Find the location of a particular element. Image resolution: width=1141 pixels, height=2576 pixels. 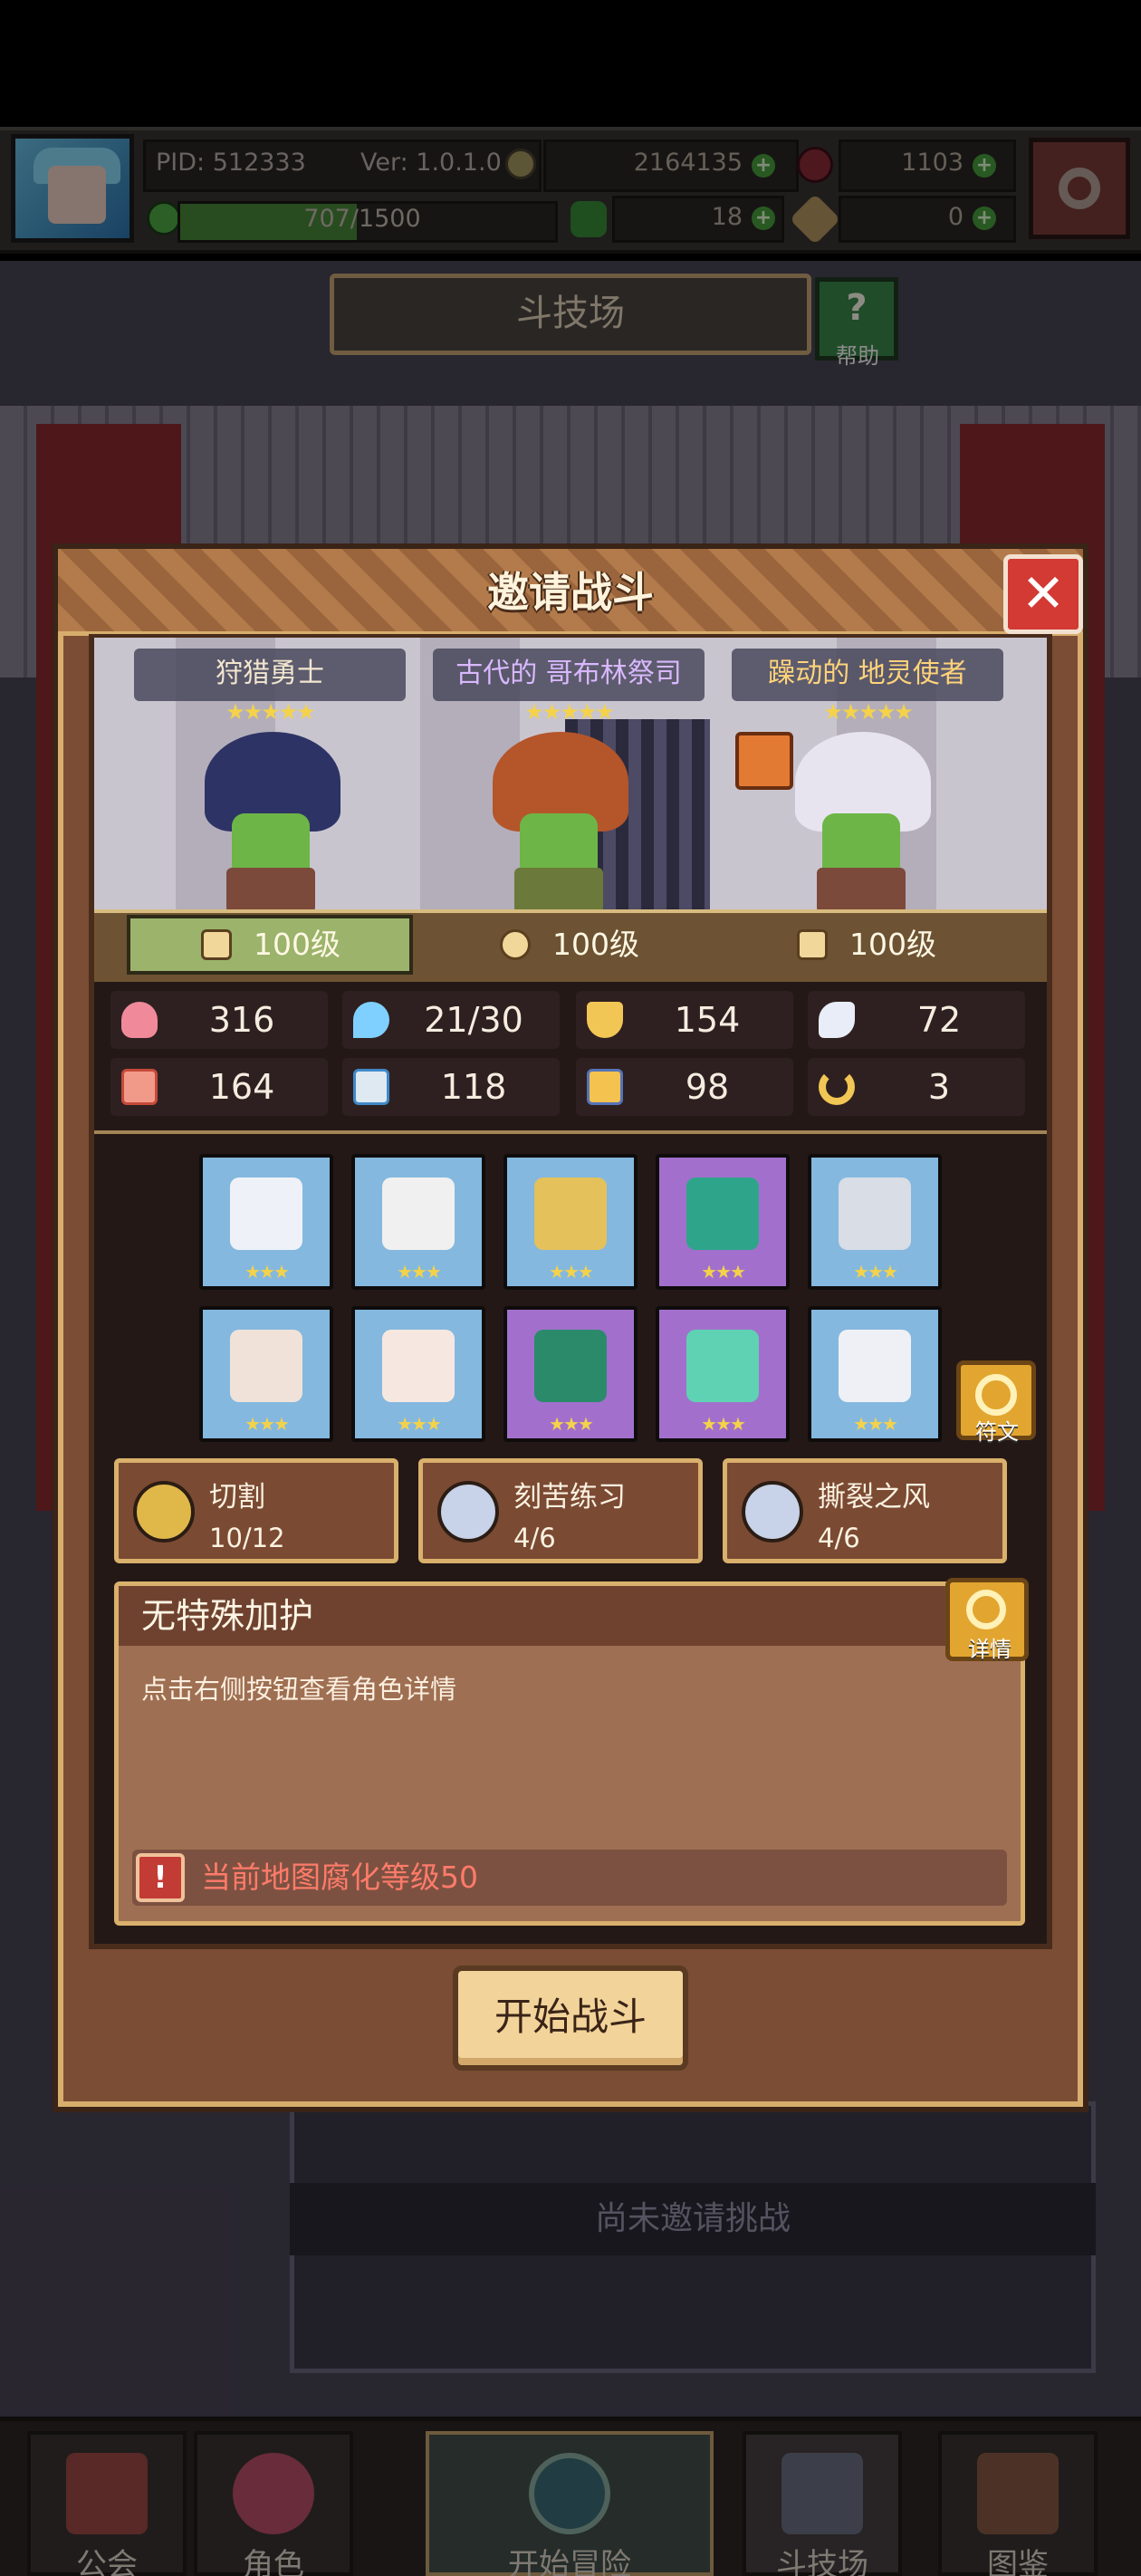

shield-icon is located at coordinates (605, 1020).